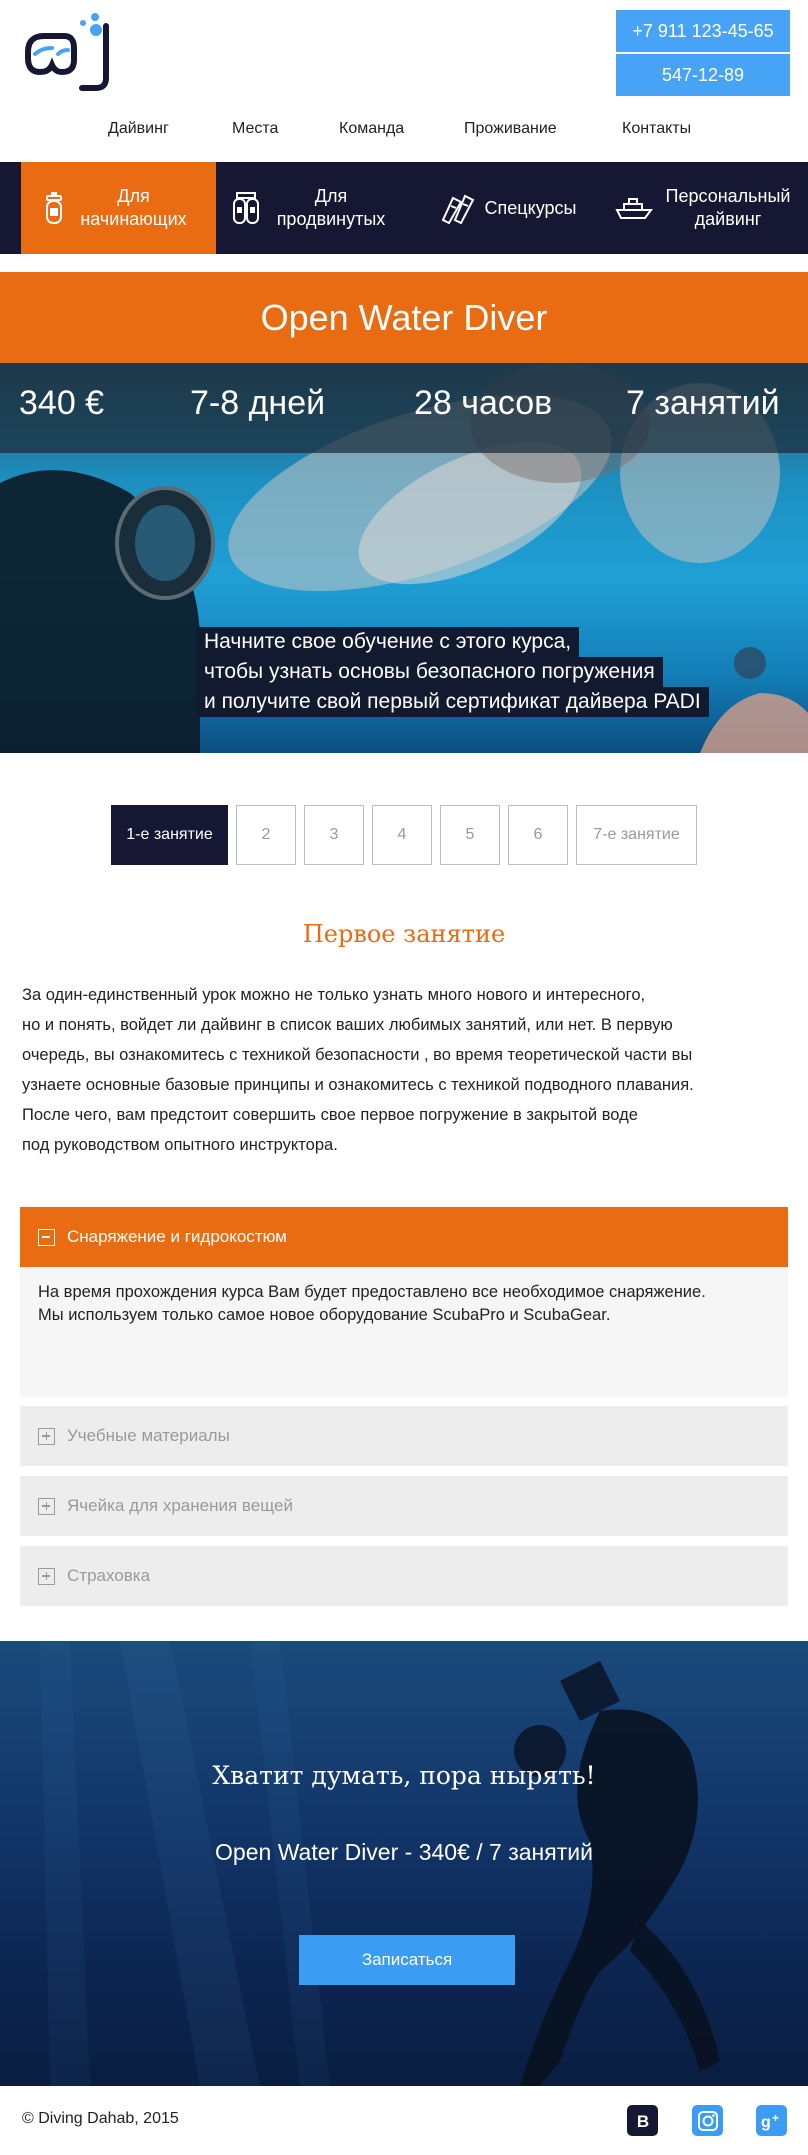  Describe the element at coordinates (656, 129) in the screenshot. I see `nav-item-contacts: Контакты` at that location.